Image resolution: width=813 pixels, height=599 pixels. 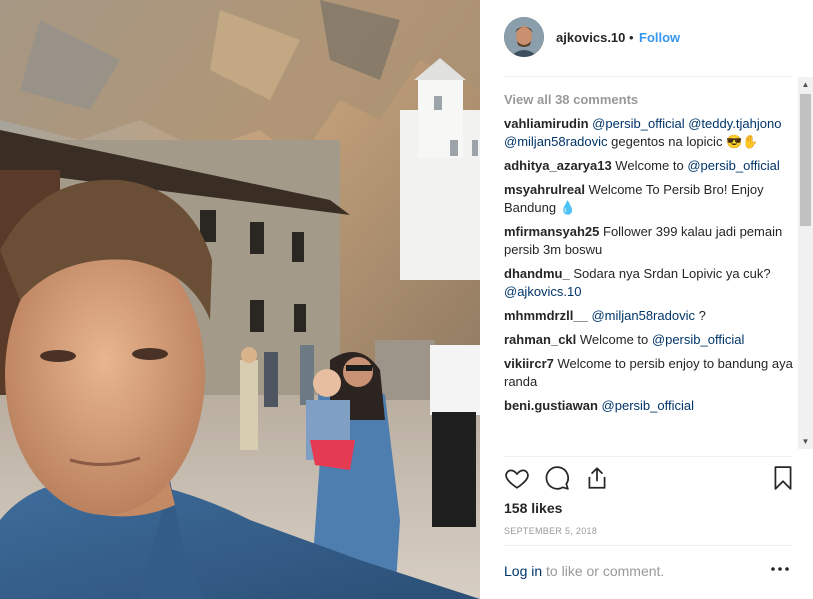 What do you see at coordinates (523, 571) in the screenshot?
I see `login-link: Log in` at bounding box center [523, 571].